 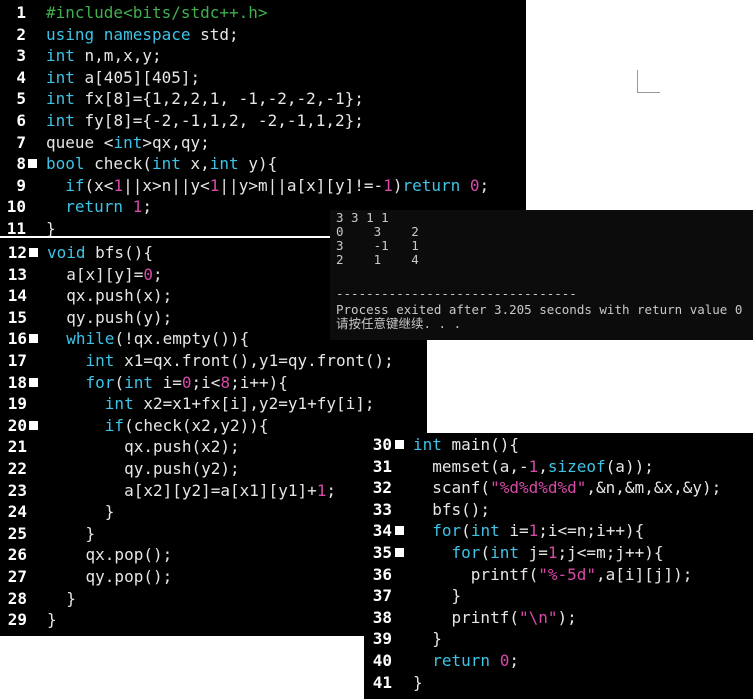 I want to click on line-number: 7, so click(x=21, y=142).